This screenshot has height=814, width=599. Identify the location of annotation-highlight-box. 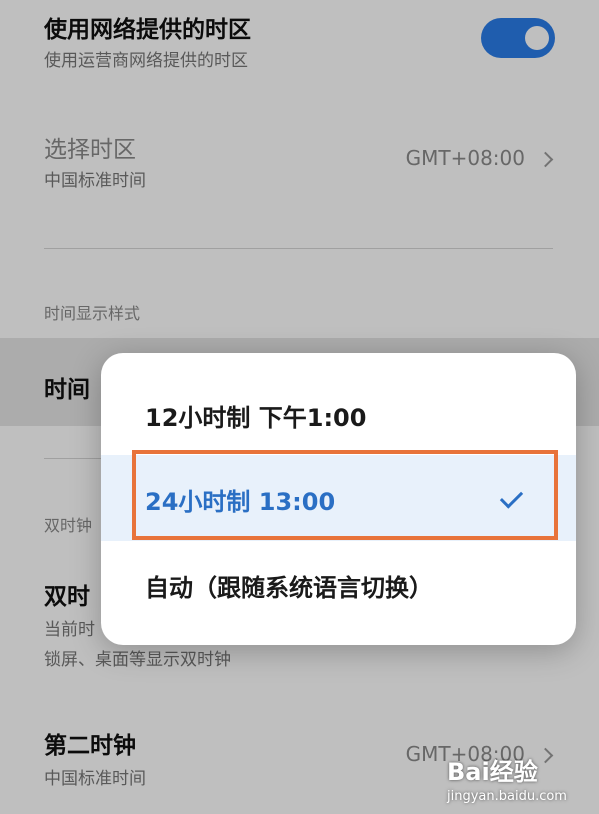
(345, 495).